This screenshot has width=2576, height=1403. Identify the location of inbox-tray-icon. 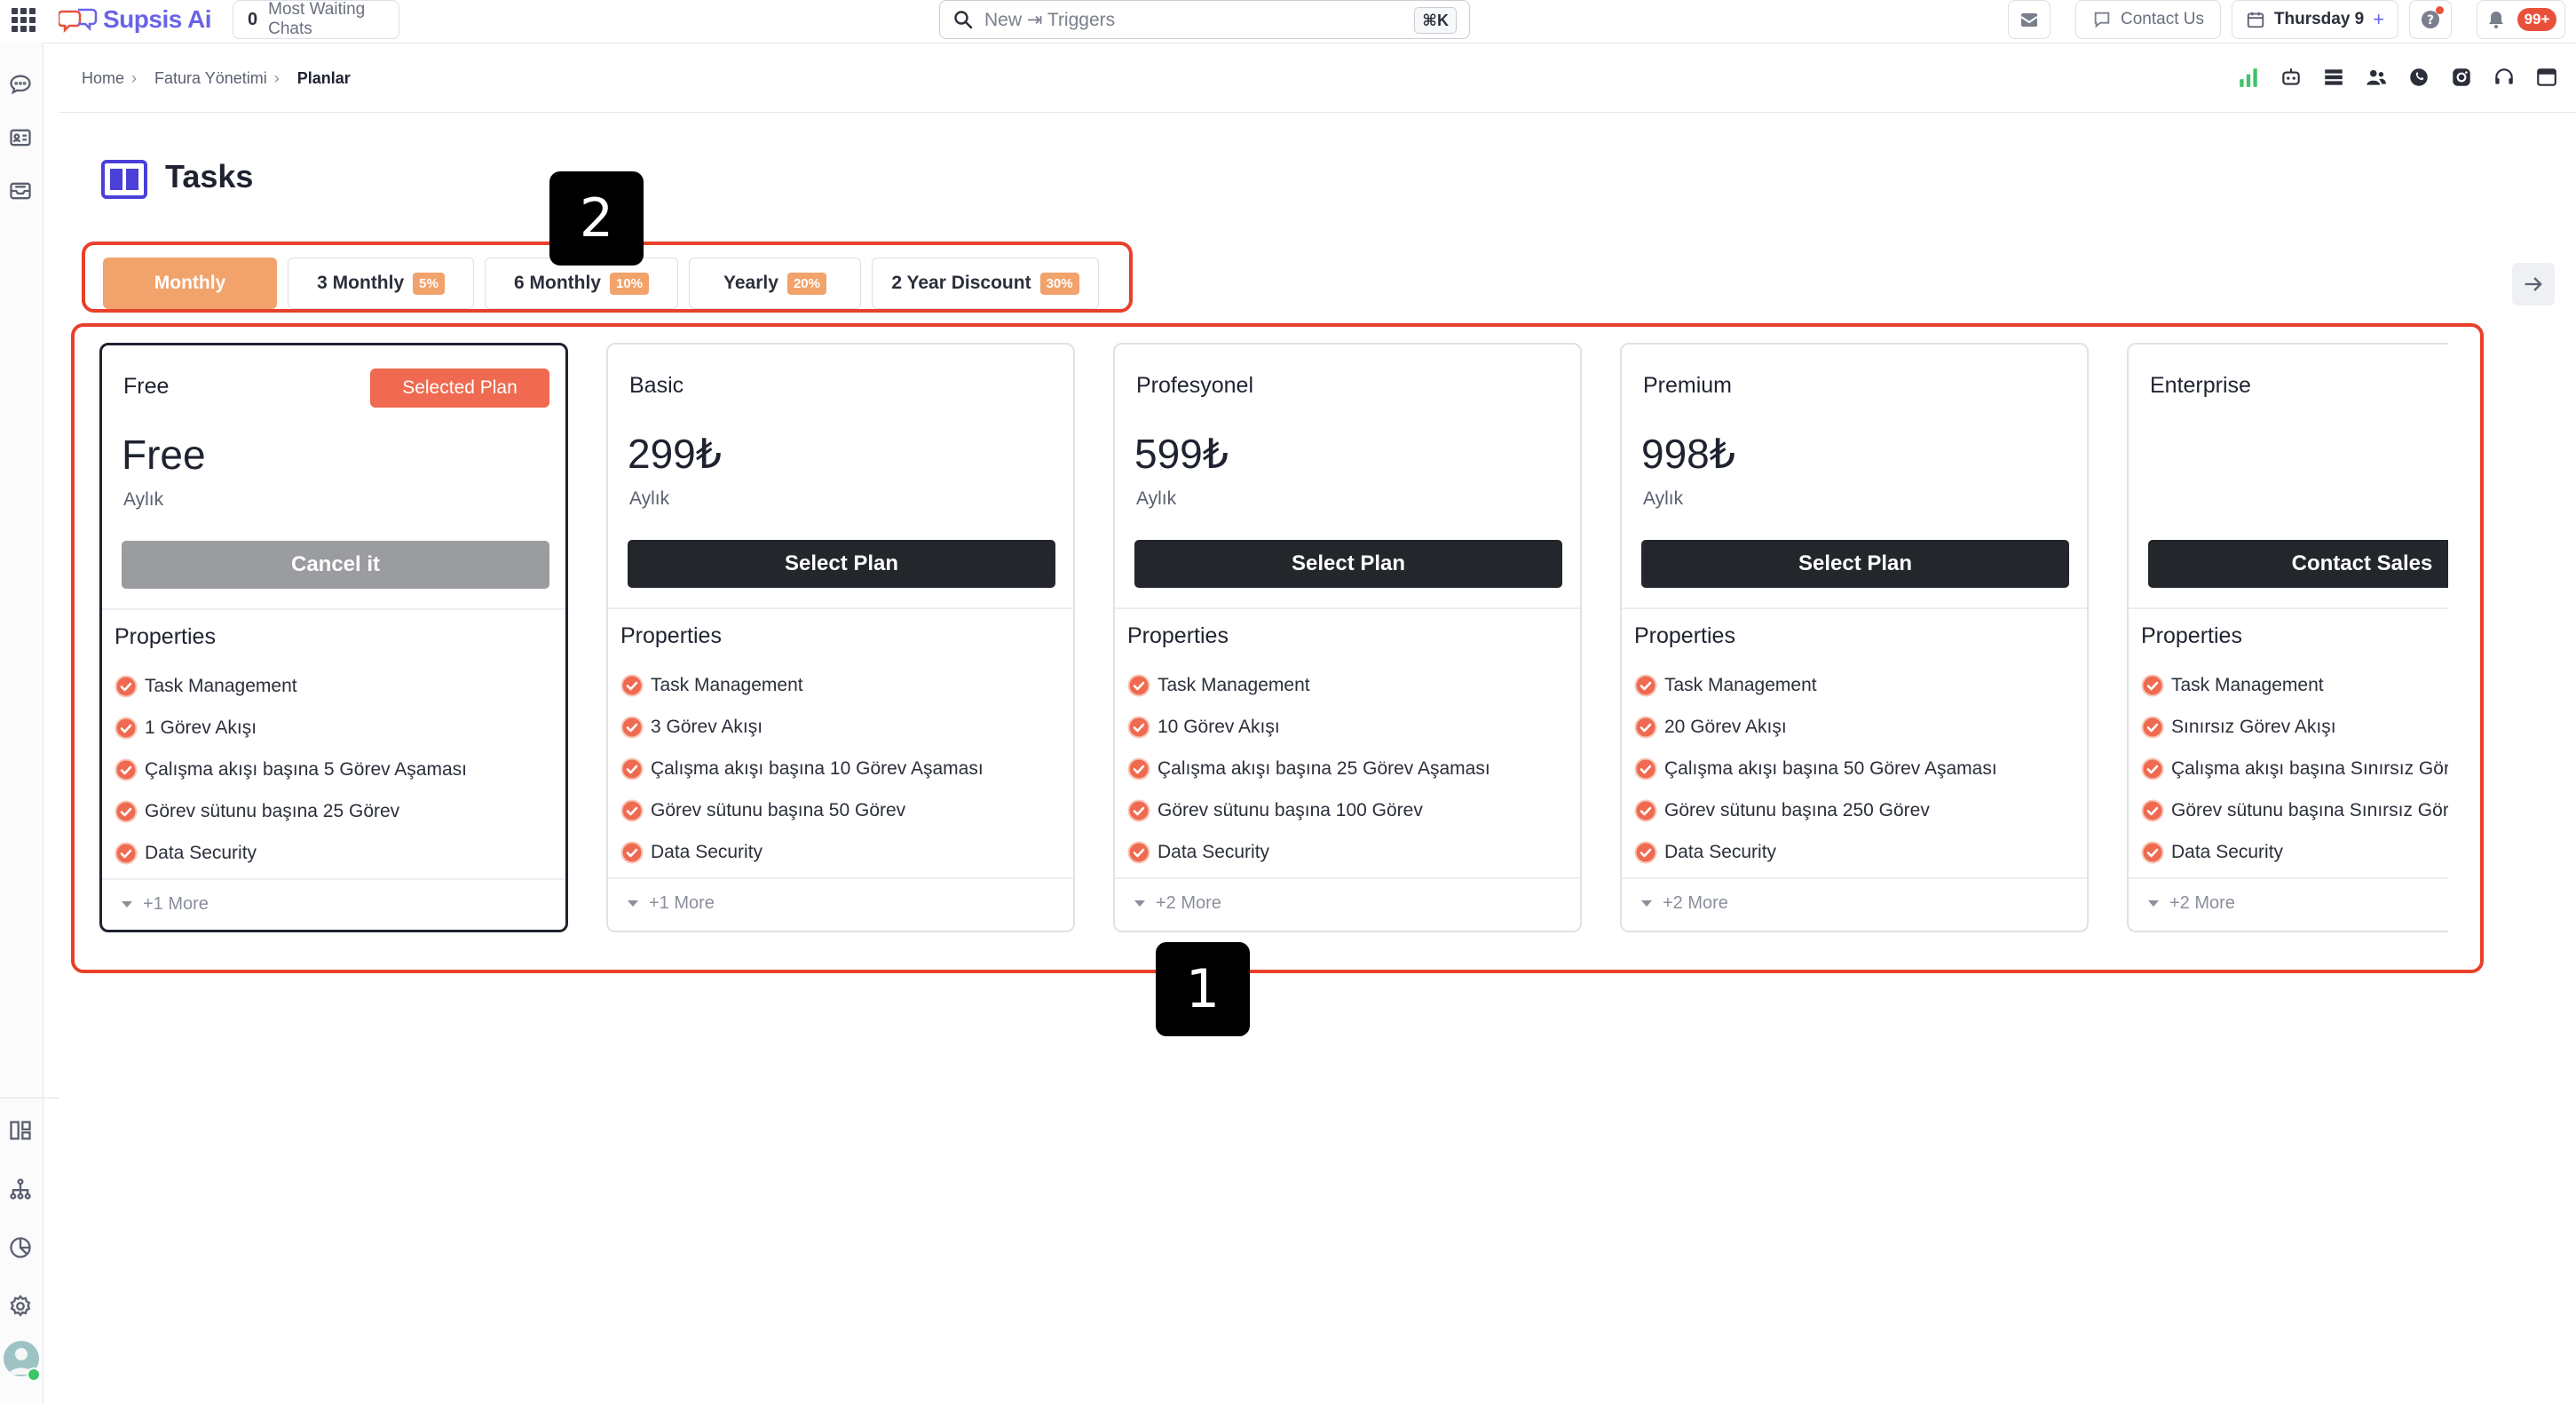
(20, 191).